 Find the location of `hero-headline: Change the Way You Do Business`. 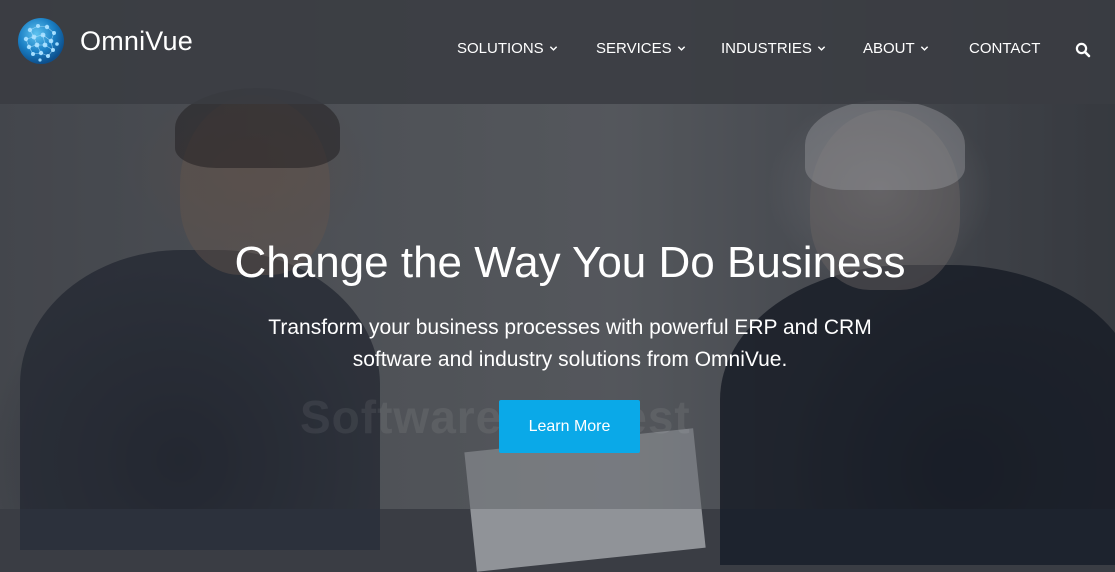

hero-headline: Change the Way You Do Business is located at coordinates (570, 262).